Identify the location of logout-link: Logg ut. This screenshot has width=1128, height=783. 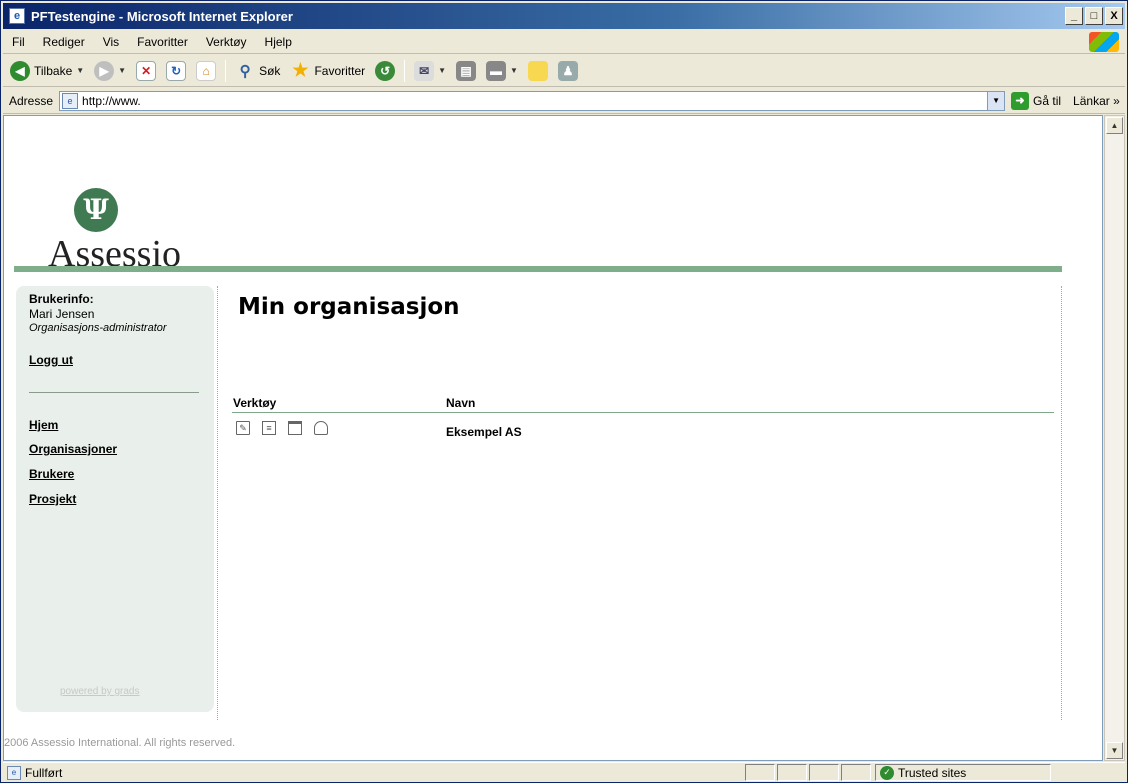
(51, 360).